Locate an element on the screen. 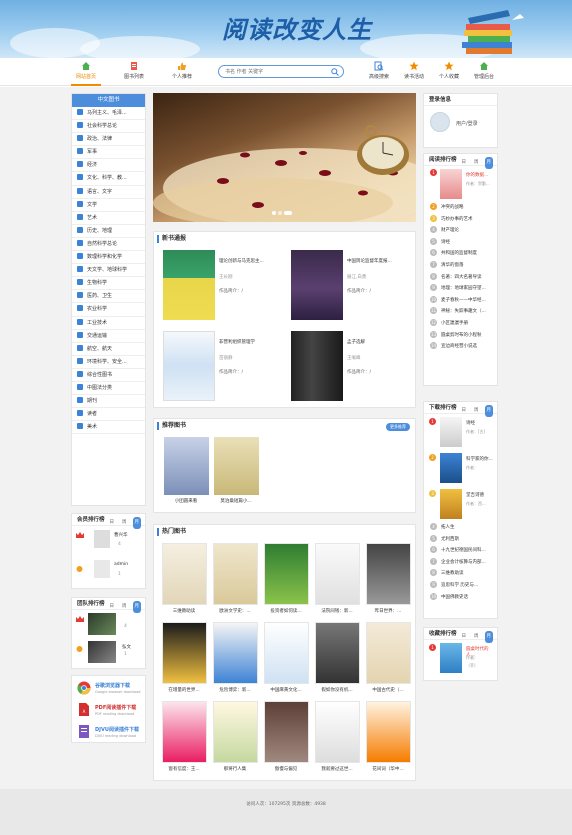 The image size is (572, 835). rank-item: 4 财产理论 is located at coordinates (460, 231).